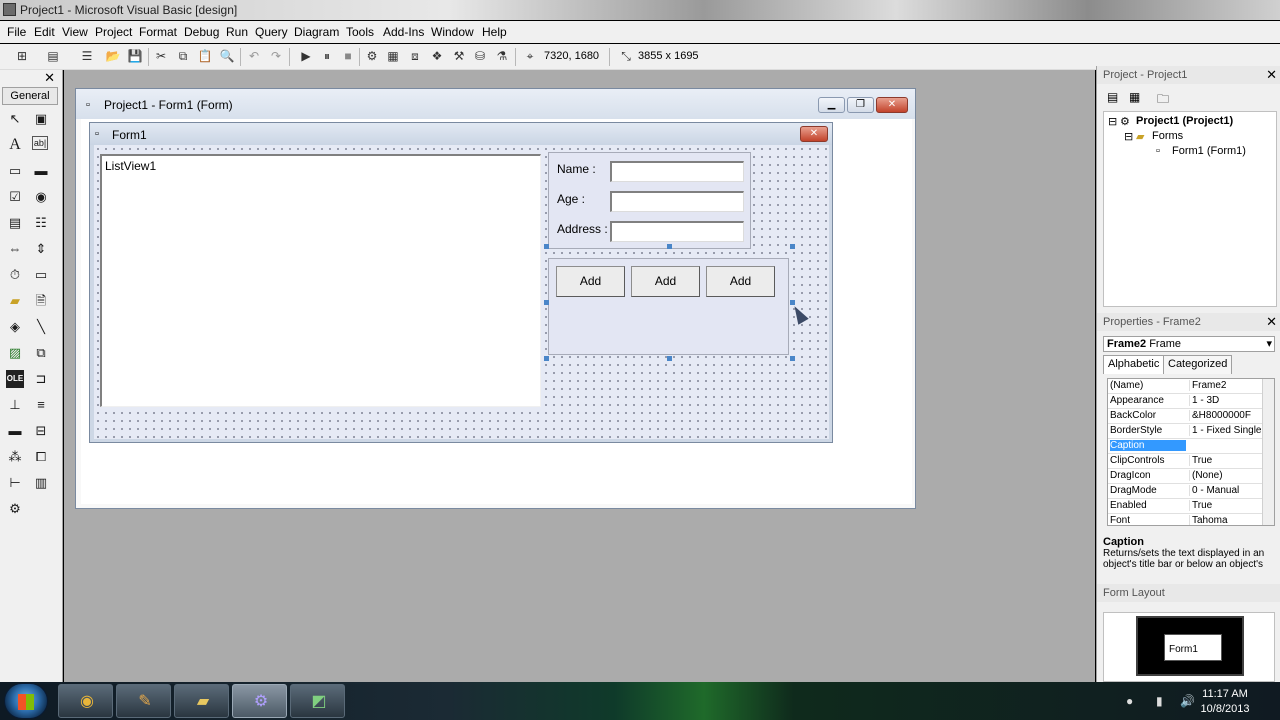 The width and height of the screenshot is (1280, 720). What do you see at coordinates (306, 56) in the screenshot?
I see `start-icon: ▶` at bounding box center [306, 56].